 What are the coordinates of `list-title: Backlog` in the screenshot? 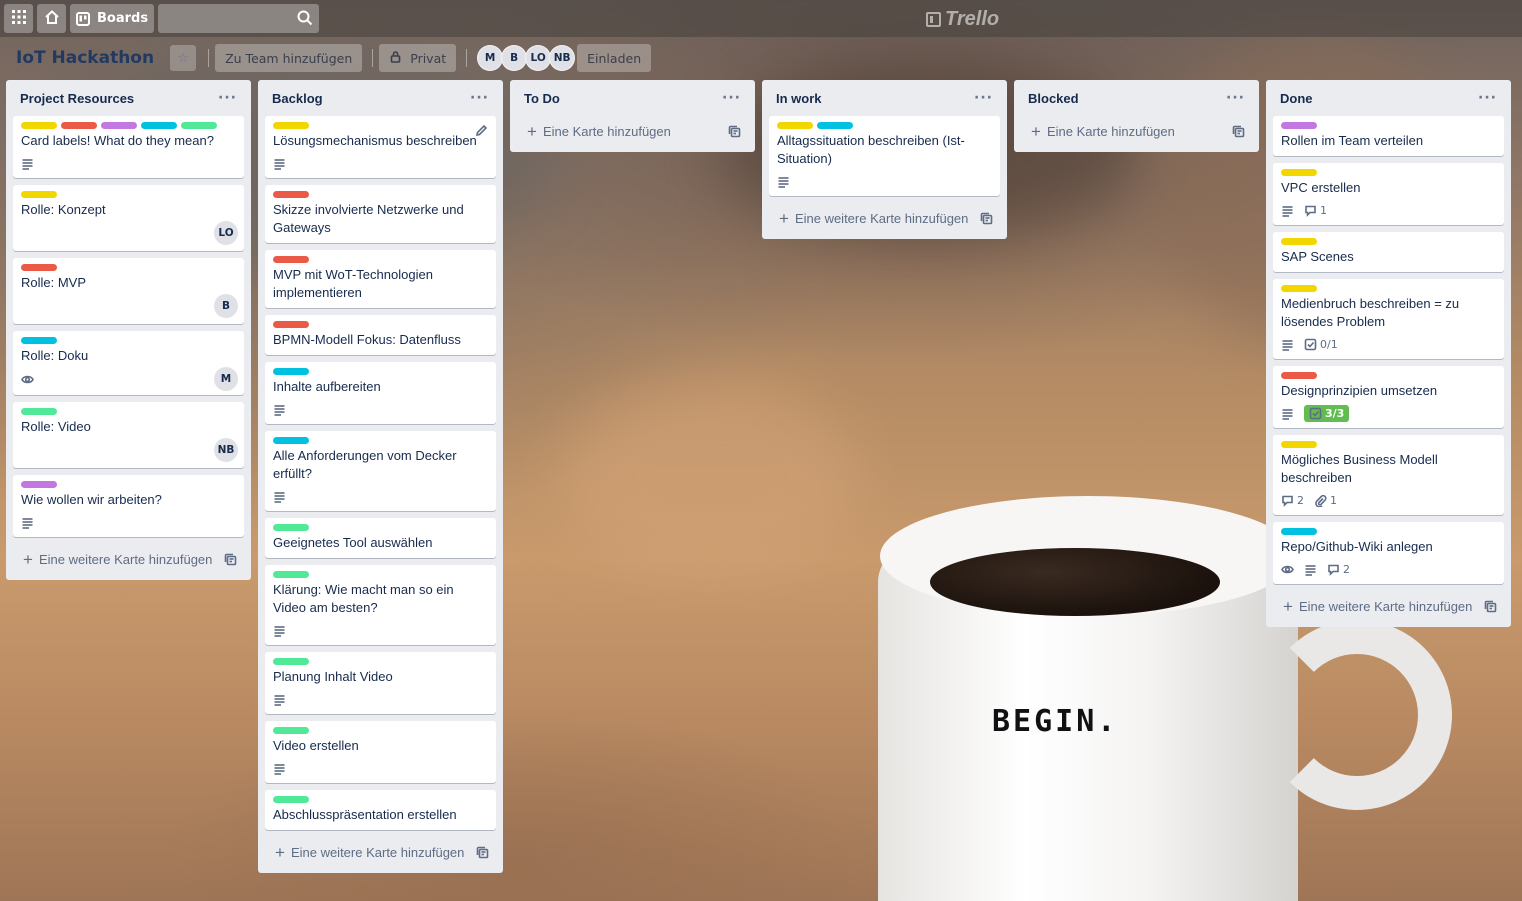 It's located at (297, 98).